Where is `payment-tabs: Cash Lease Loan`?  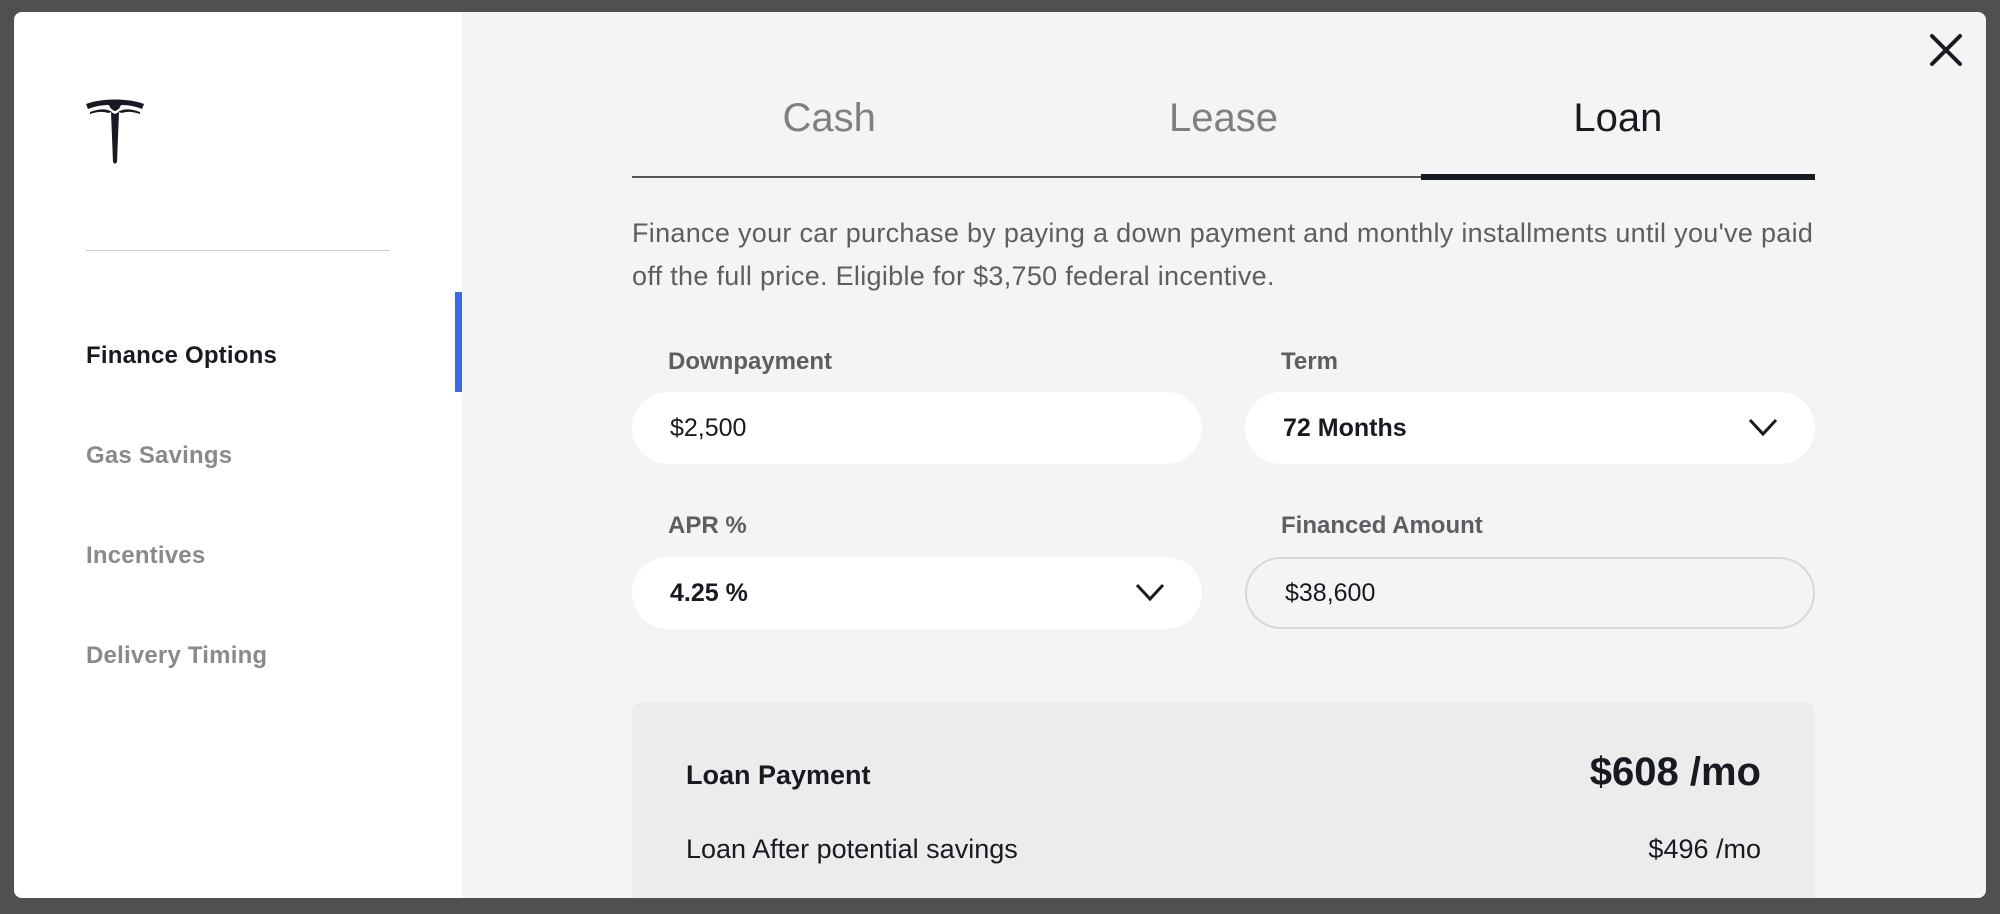
payment-tabs: Cash Lease Loan is located at coordinates (1224, 131).